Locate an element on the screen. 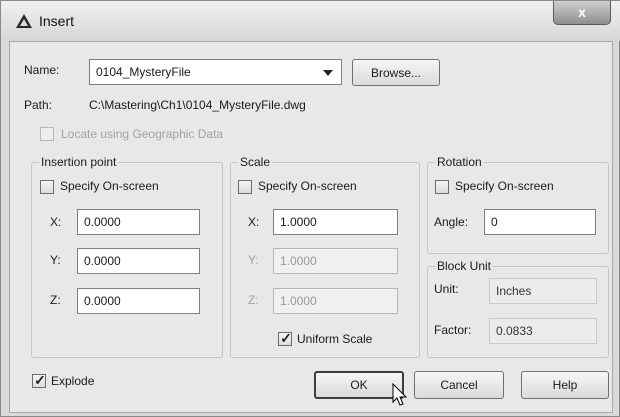  angle-input: 0 is located at coordinates (540, 222).